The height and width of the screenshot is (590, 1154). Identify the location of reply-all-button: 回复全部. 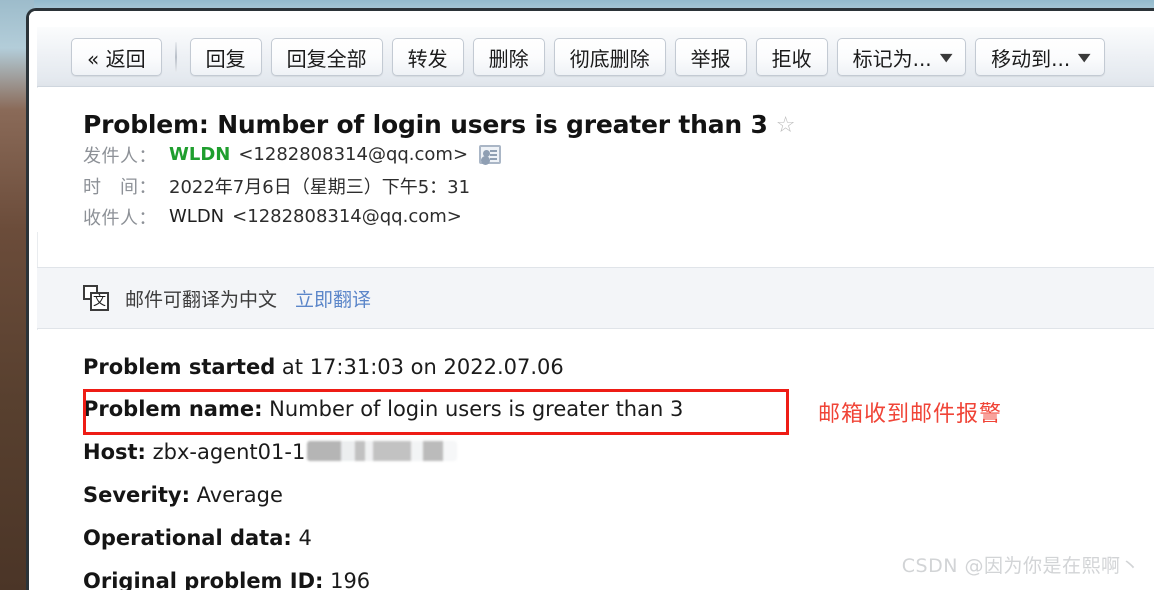
(326, 57).